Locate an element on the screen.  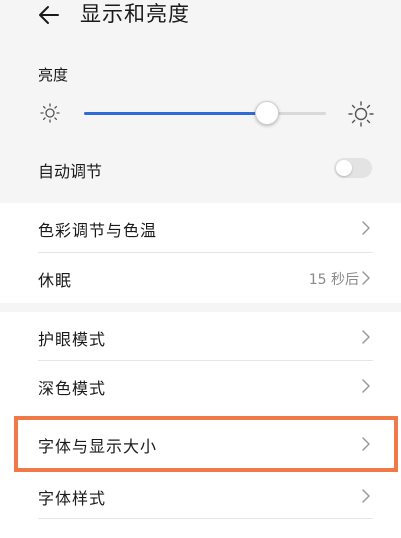
list-item-label: 护眼模式 is located at coordinates (72, 339).